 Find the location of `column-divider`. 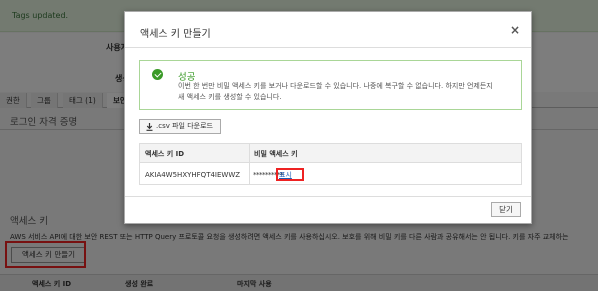

column-divider is located at coordinates (249, 164).